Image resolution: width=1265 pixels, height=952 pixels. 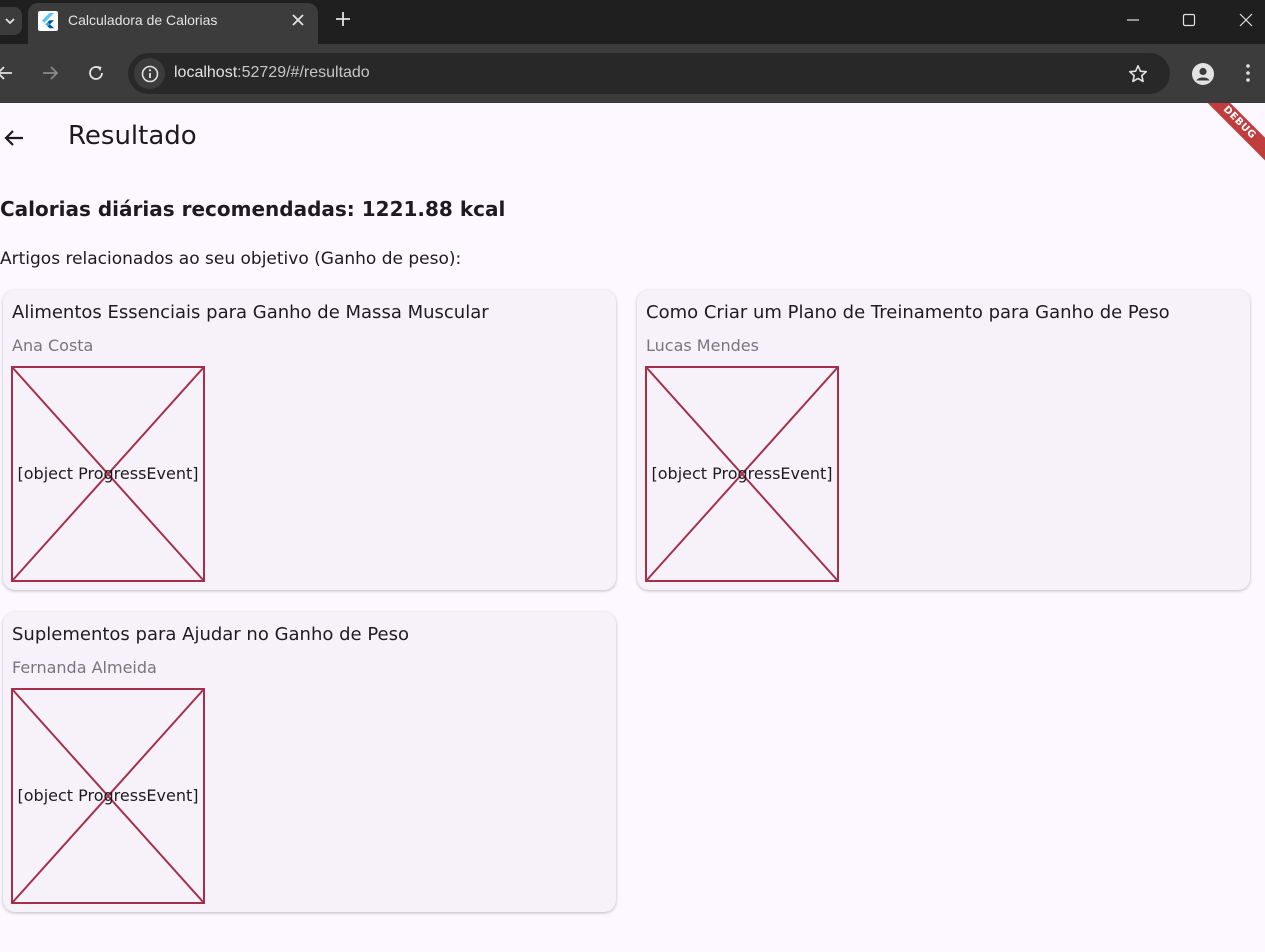 What do you see at coordinates (211, 634) in the screenshot?
I see `article-title: Suplementos para Ajudar no Ganho de Peso` at bounding box center [211, 634].